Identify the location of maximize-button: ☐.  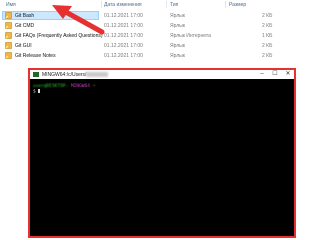
(275, 74).